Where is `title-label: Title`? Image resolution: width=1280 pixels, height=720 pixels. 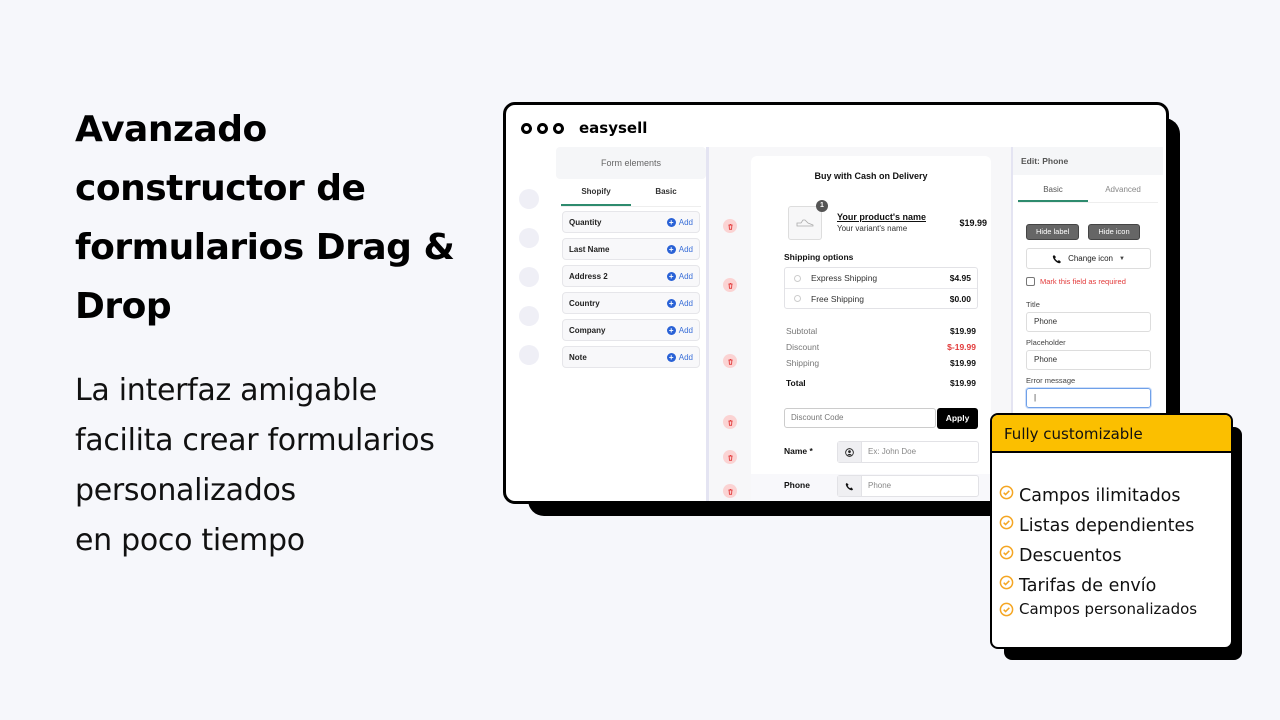
title-label: Title is located at coordinates (1033, 304).